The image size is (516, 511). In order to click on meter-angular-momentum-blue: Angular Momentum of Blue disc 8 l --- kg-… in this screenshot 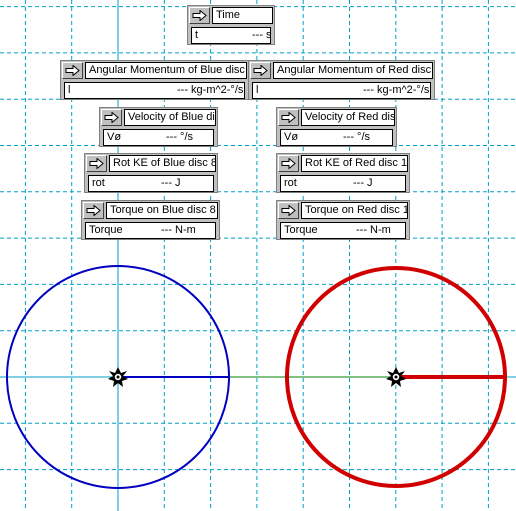, I will do `click(154, 80)`.